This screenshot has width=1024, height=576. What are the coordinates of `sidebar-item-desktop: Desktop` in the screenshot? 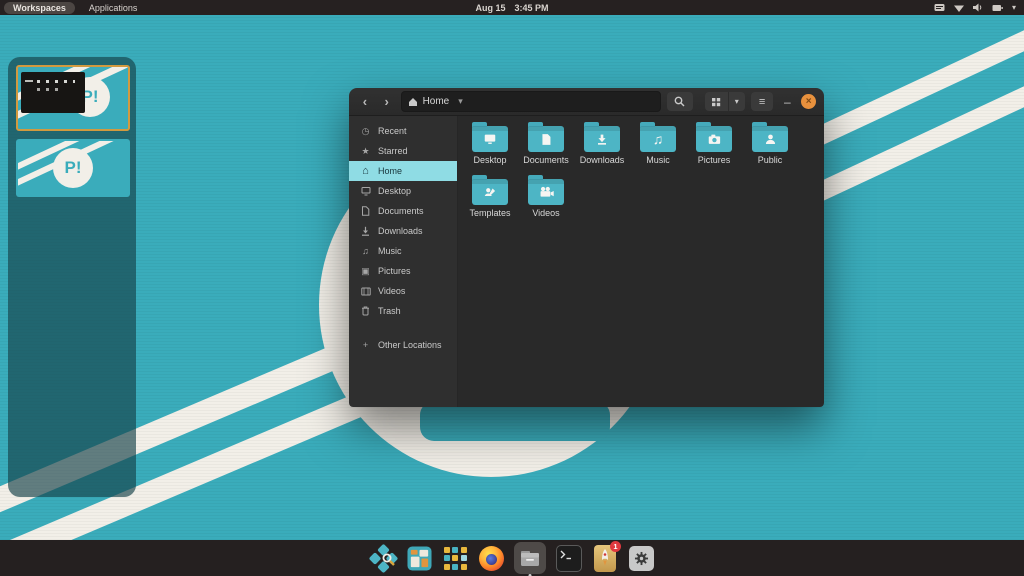 It's located at (403, 191).